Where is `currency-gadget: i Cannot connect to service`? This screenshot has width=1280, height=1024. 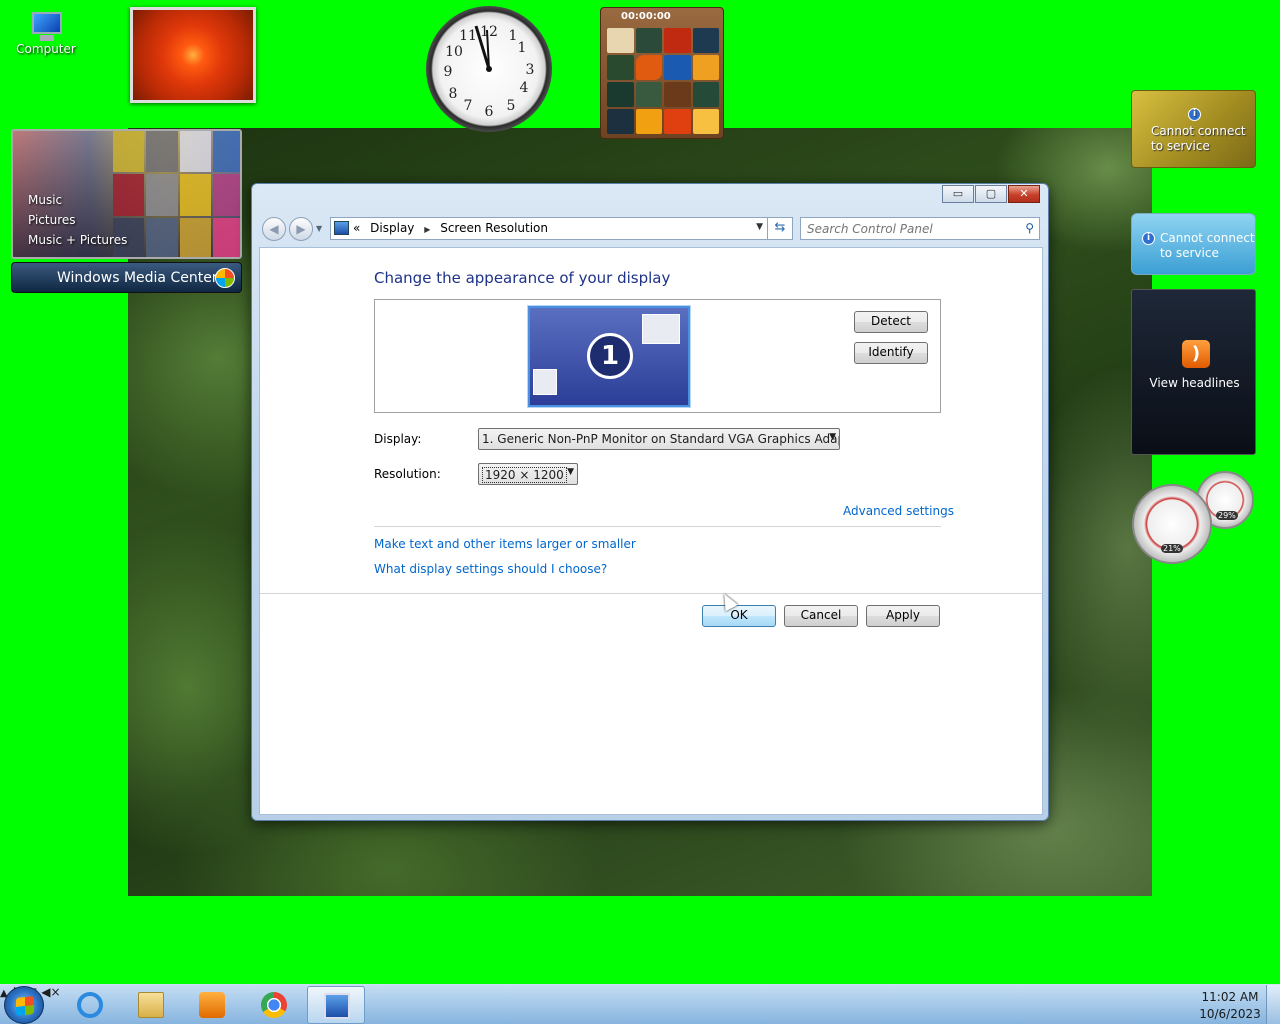 currency-gadget: i Cannot connect to service is located at coordinates (1193, 244).